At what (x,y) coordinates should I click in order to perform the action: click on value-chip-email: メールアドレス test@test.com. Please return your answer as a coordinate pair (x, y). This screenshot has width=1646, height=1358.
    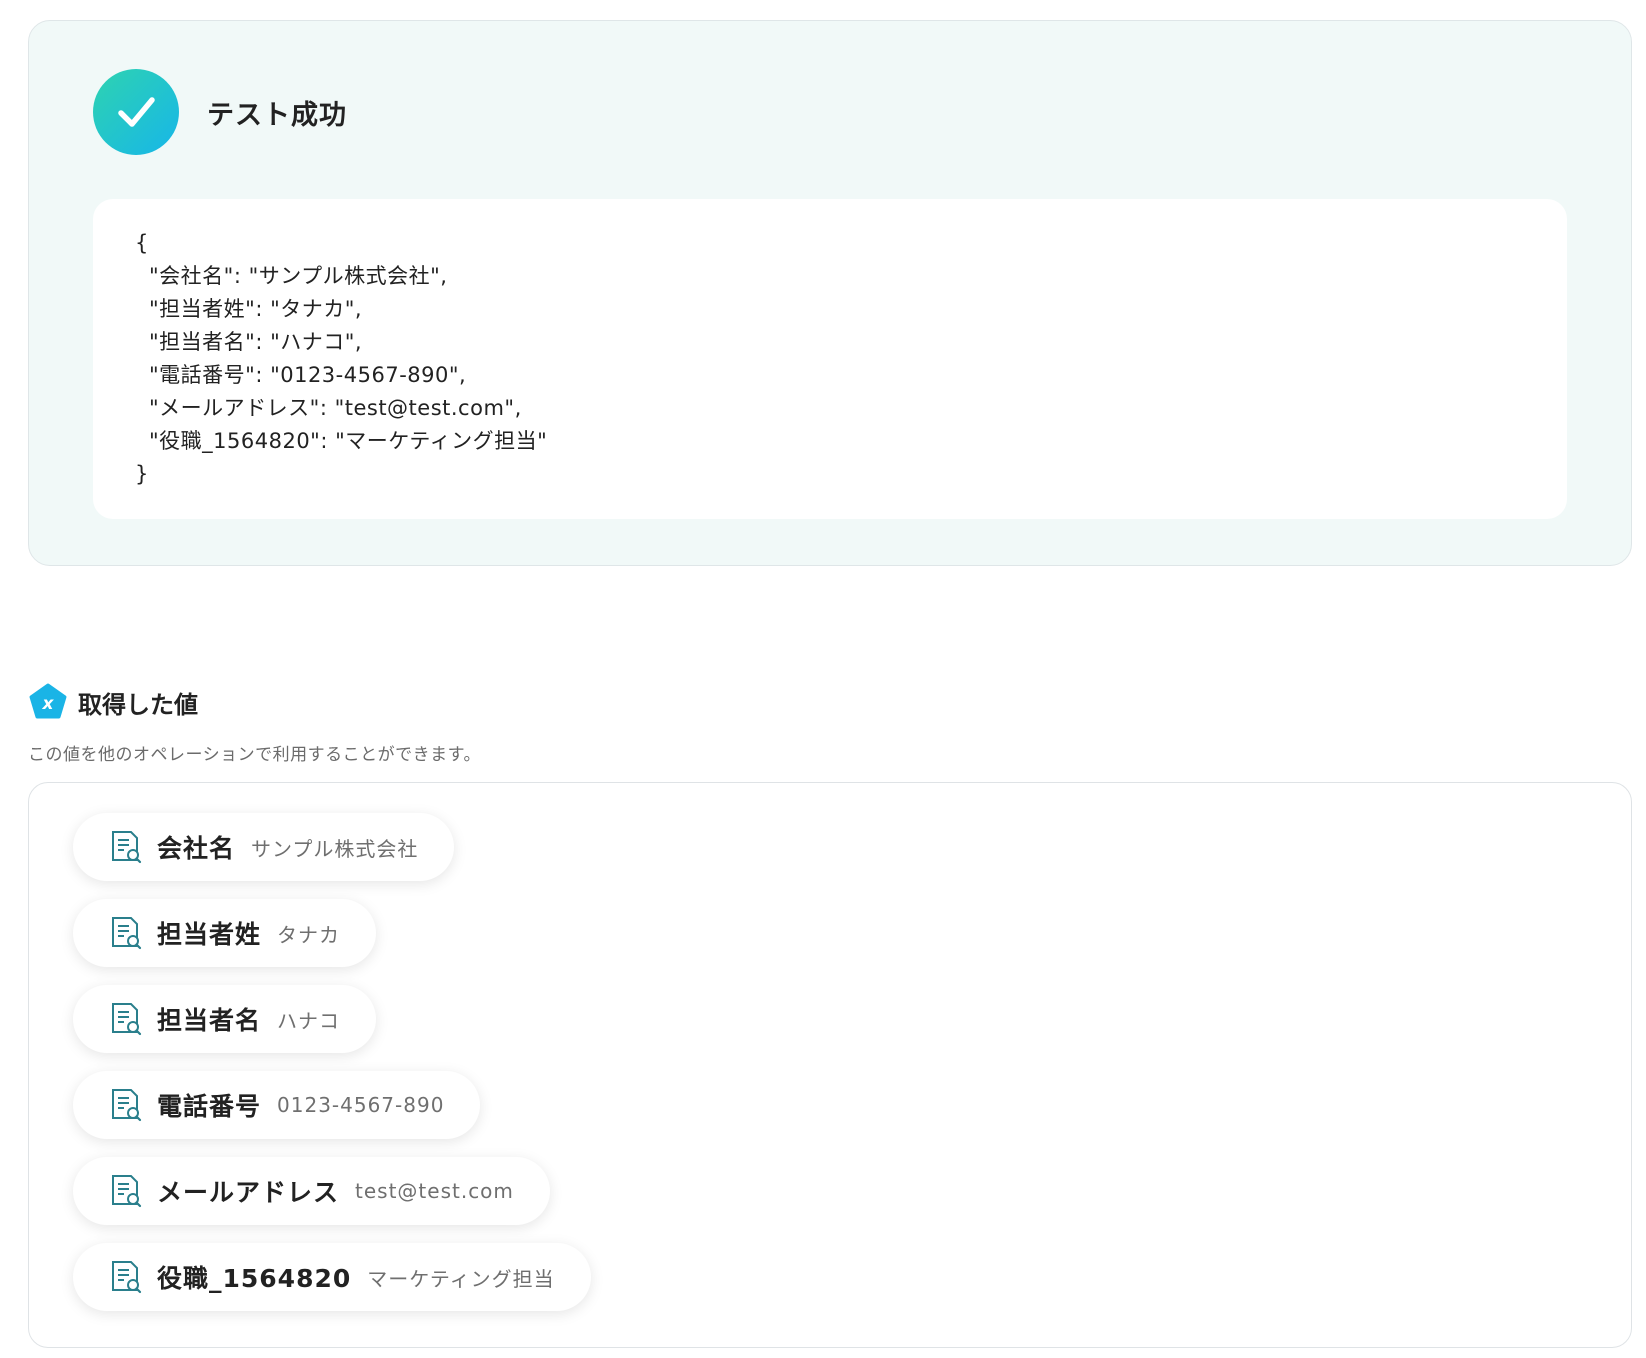
    Looking at the image, I should click on (311, 1191).